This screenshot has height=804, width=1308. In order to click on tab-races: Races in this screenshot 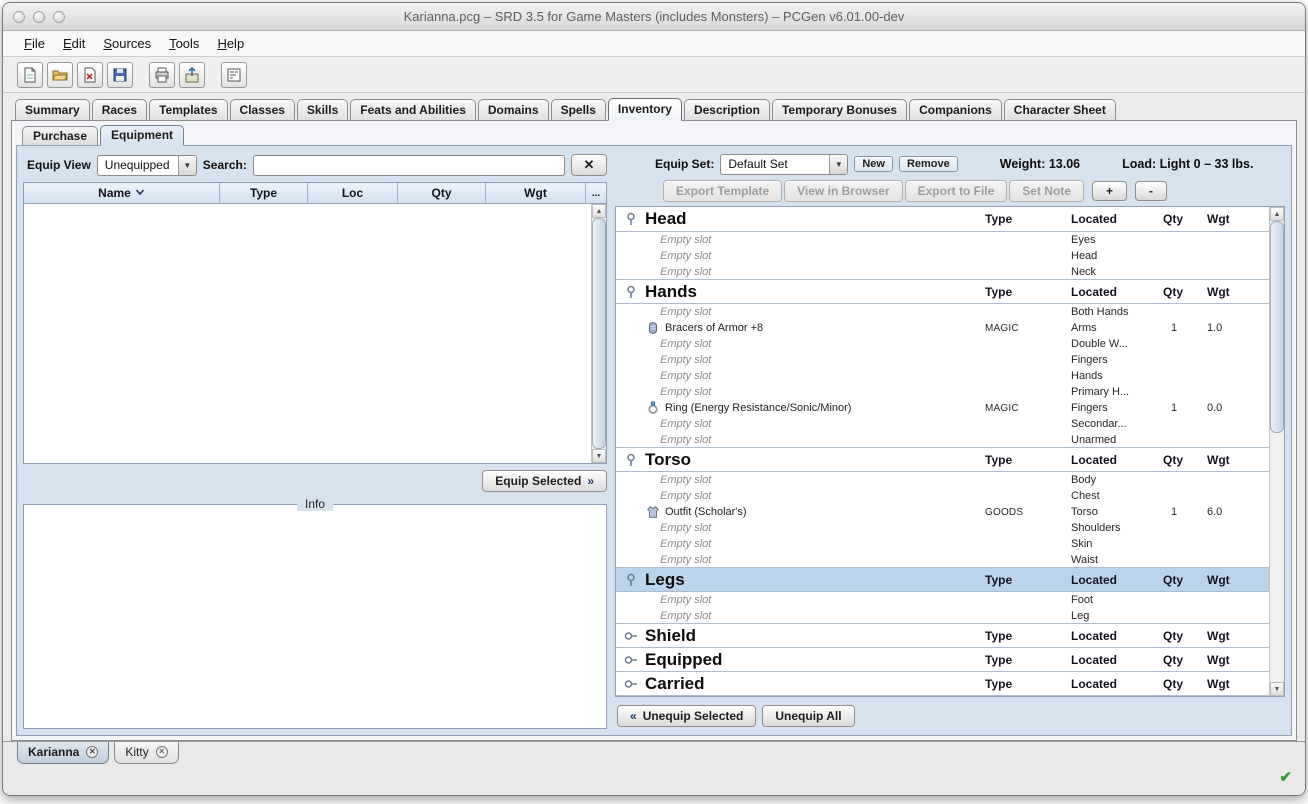, I will do `click(119, 110)`.